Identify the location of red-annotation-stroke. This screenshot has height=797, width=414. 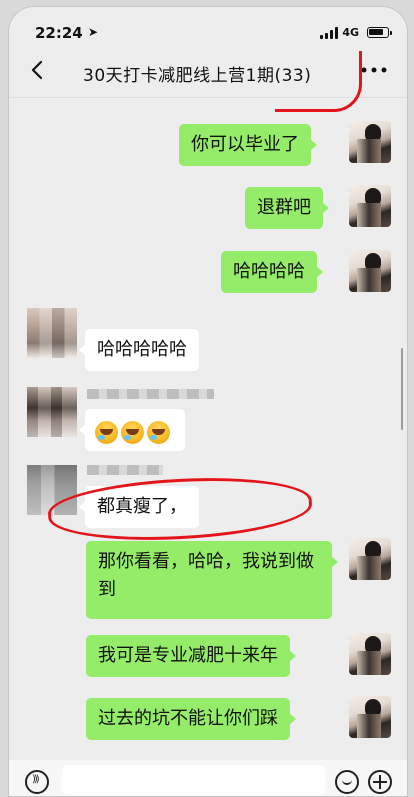
(318, 81).